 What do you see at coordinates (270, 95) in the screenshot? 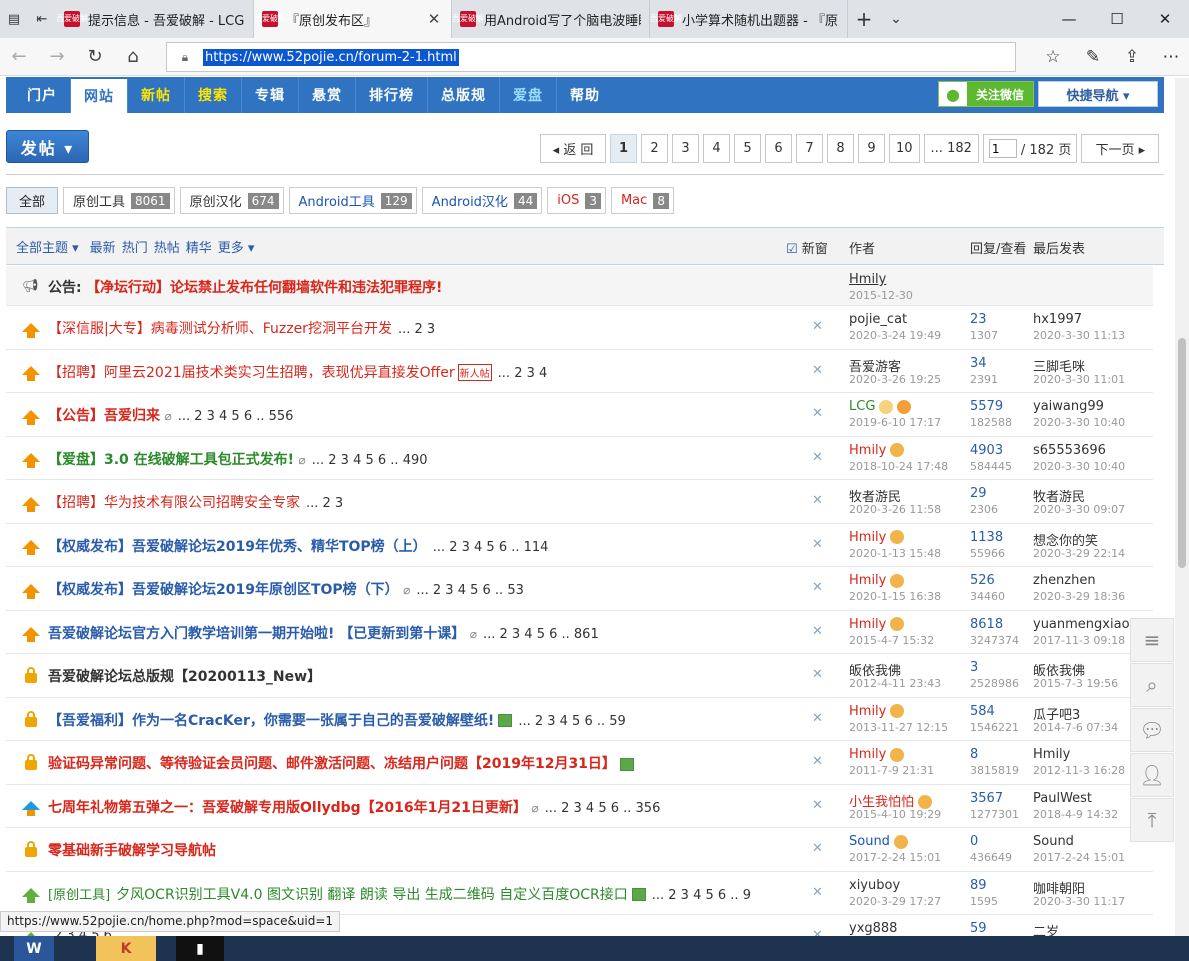
I see `nav-albums: 专辑` at bounding box center [270, 95].